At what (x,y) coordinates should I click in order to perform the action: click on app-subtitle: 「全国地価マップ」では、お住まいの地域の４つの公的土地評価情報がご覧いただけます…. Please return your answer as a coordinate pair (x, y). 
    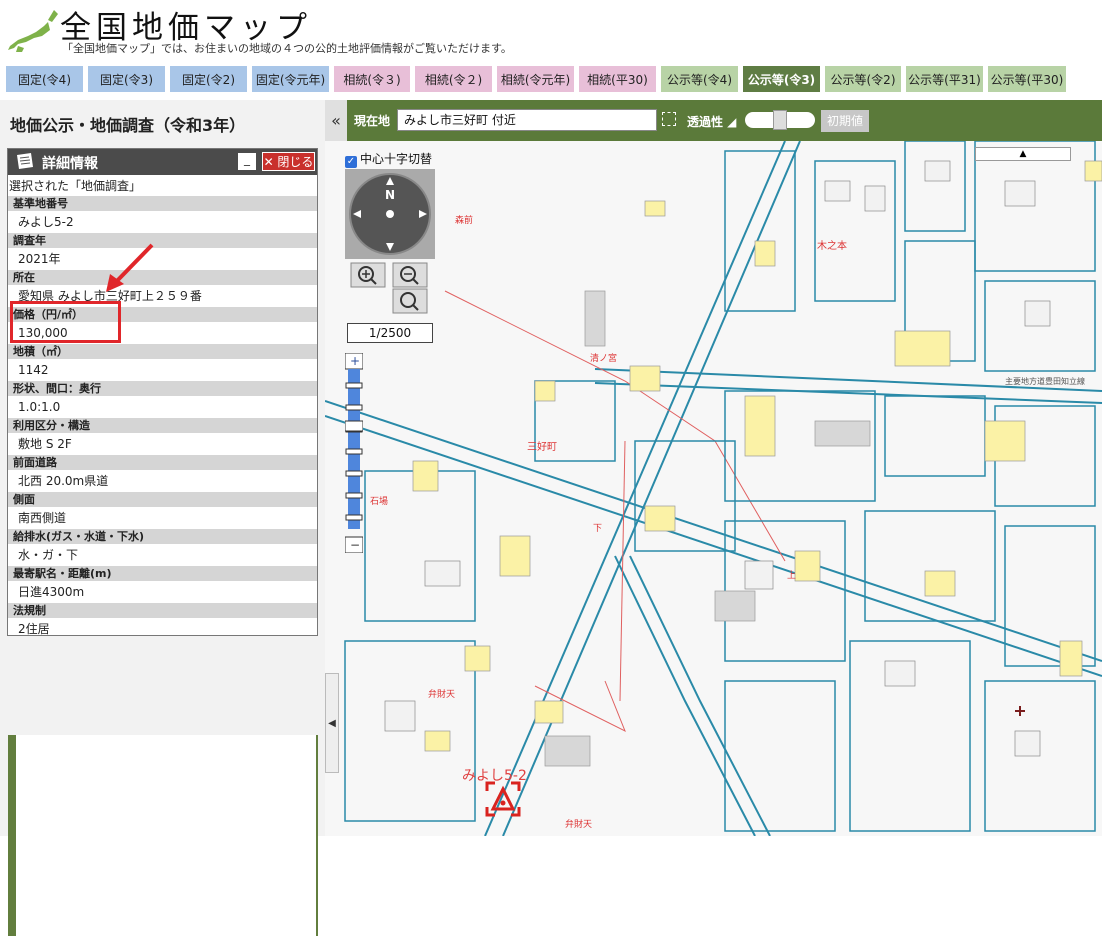
    Looking at the image, I should click on (287, 48).